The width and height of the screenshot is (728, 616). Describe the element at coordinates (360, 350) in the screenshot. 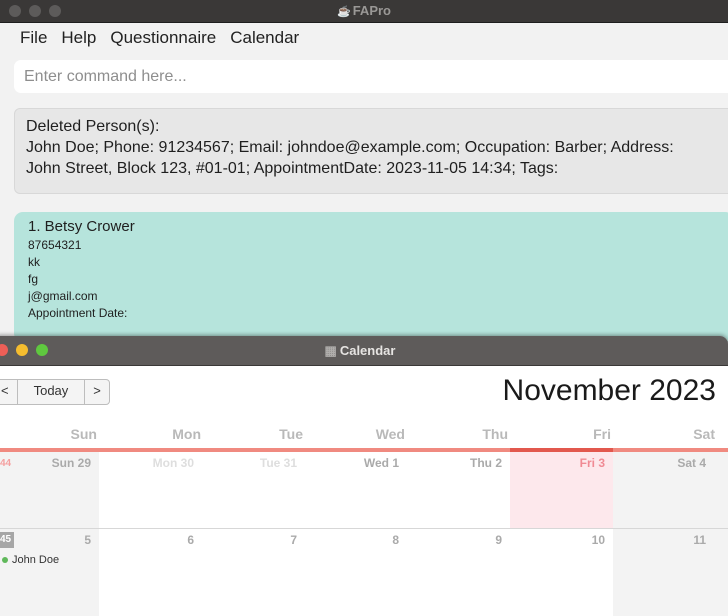

I see `calendar-title: ▦ Calendar` at that location.